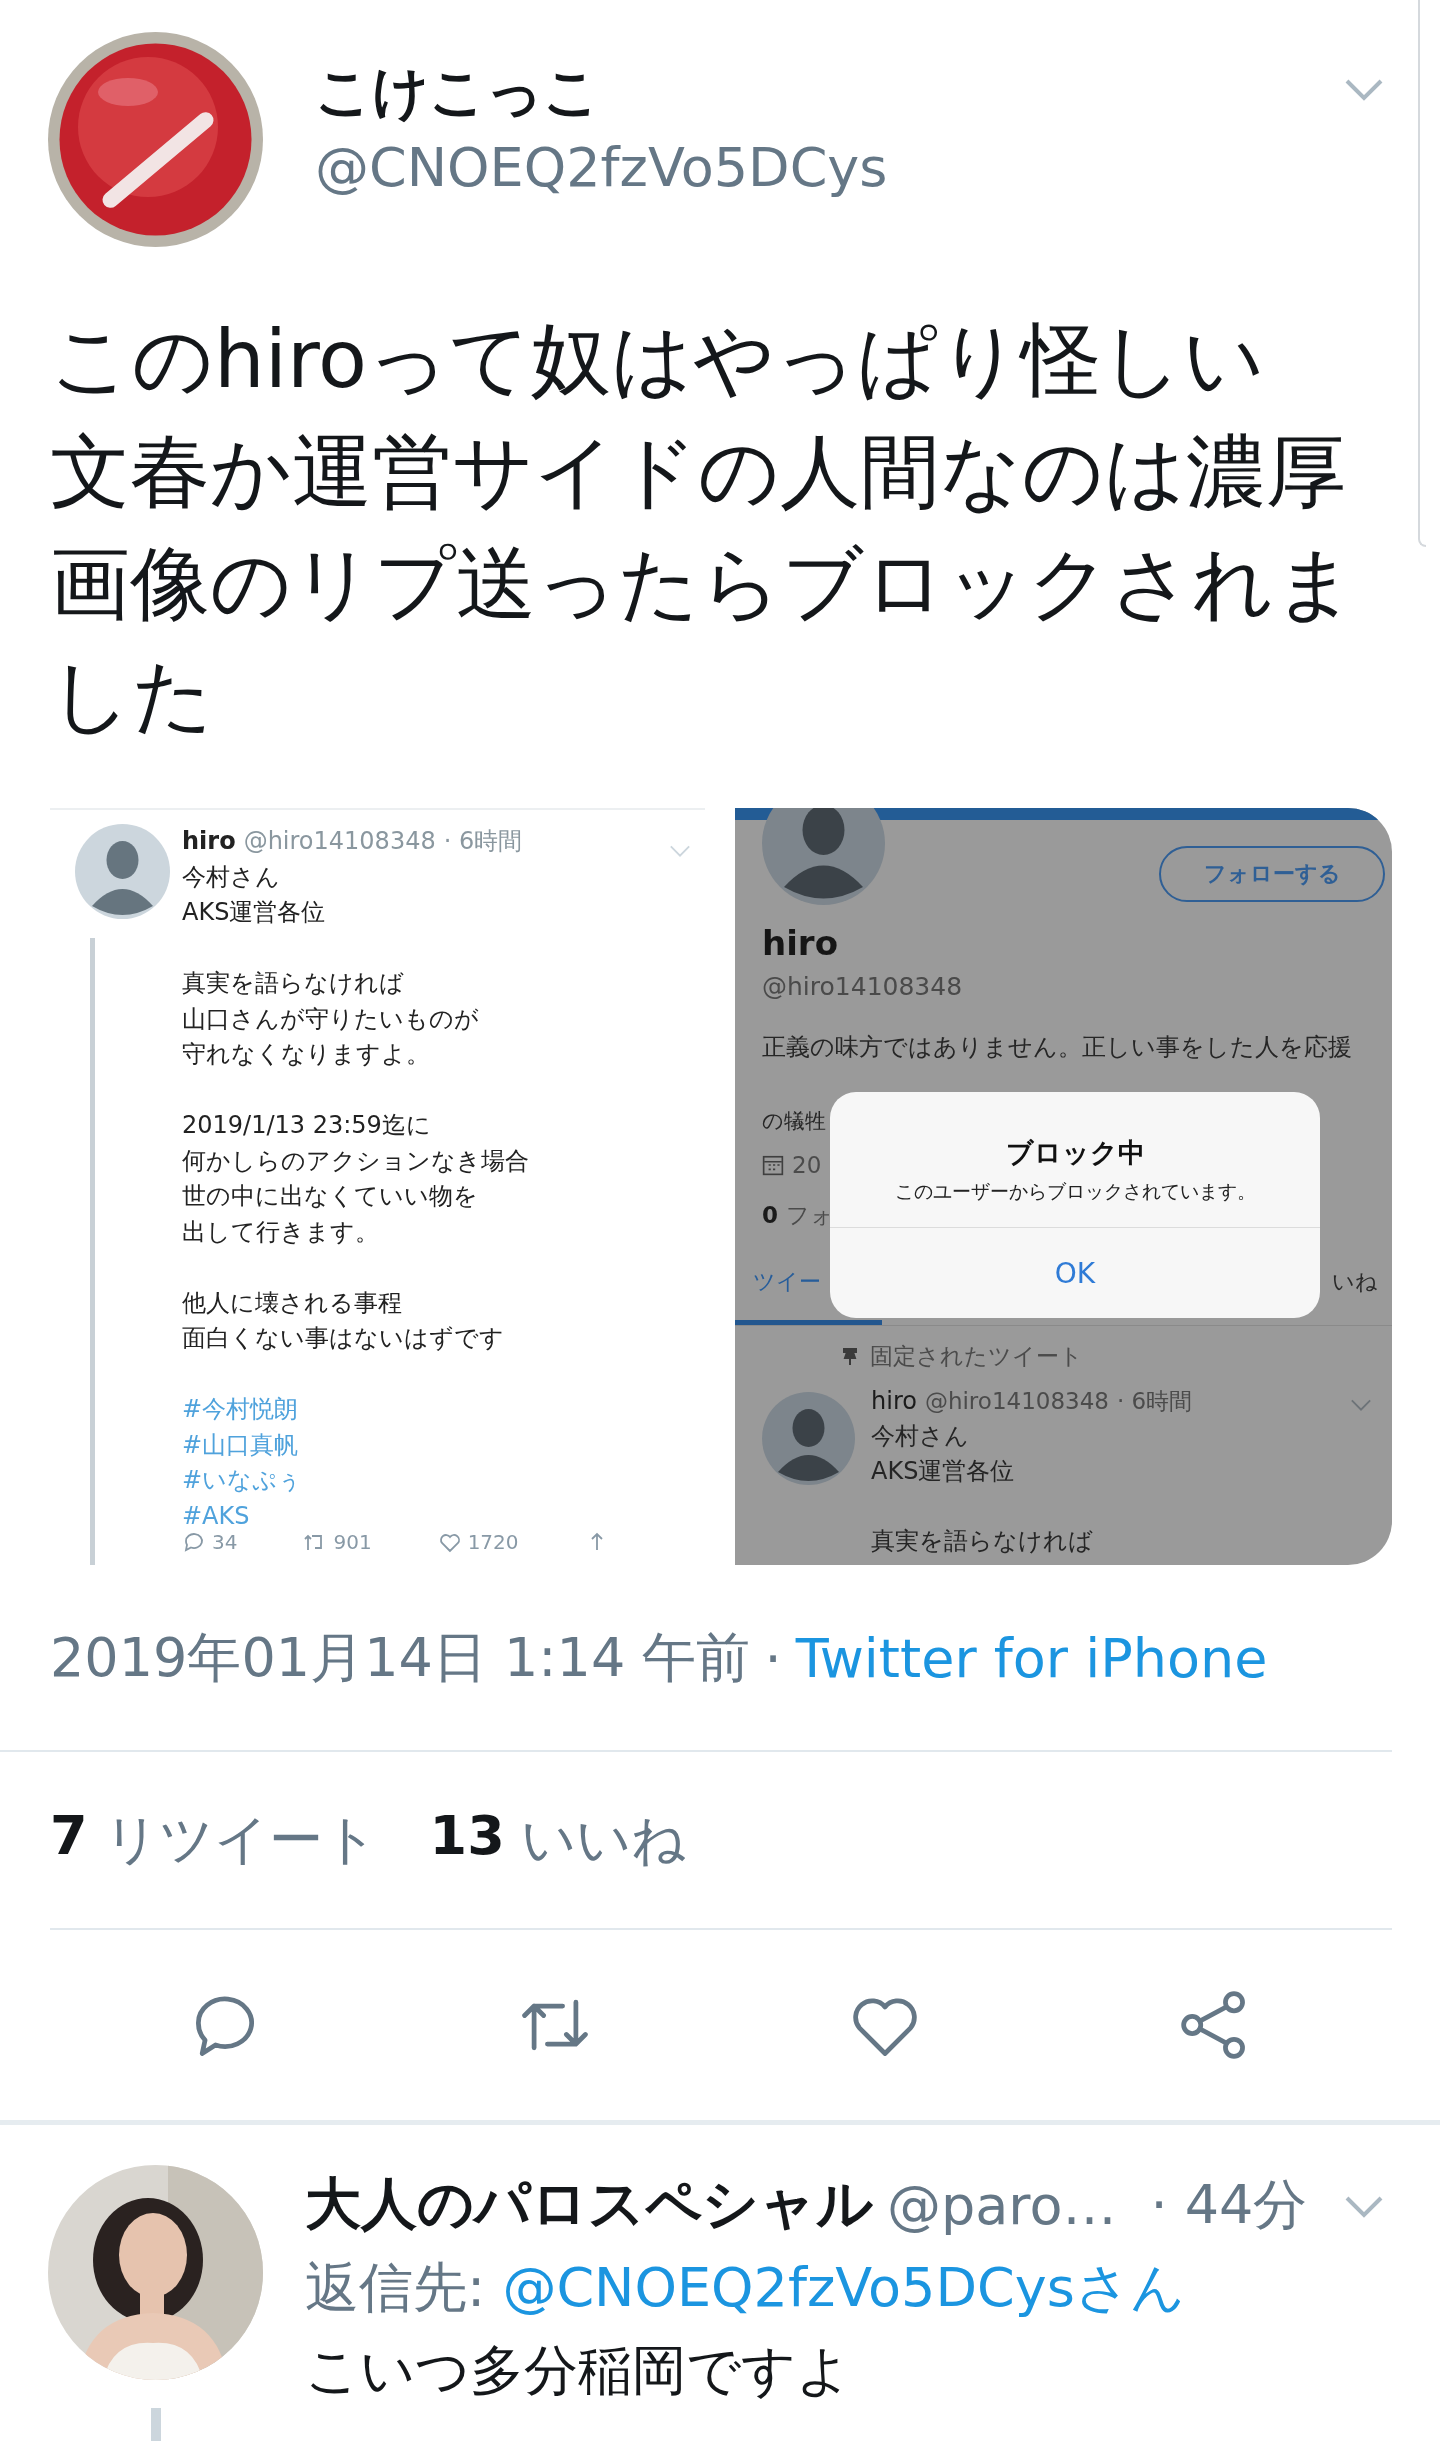  Describe the element at coordinates (395, 2287) in the screenshot. I see `reply-to-label: 返信先:` at that location.